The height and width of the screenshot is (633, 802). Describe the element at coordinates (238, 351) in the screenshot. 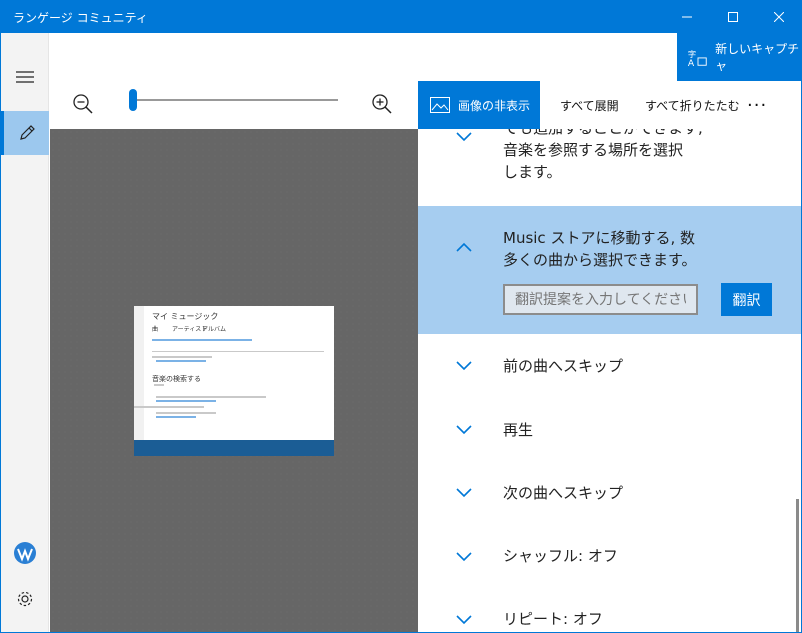

I see `thumbnail-divider` at that location.